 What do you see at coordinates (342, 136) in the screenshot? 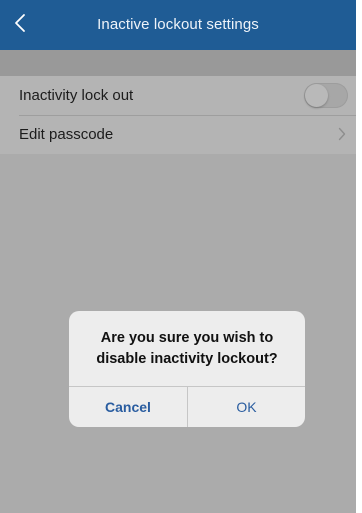
I see `chevron-right-icon` at bounding box center [342, 136].